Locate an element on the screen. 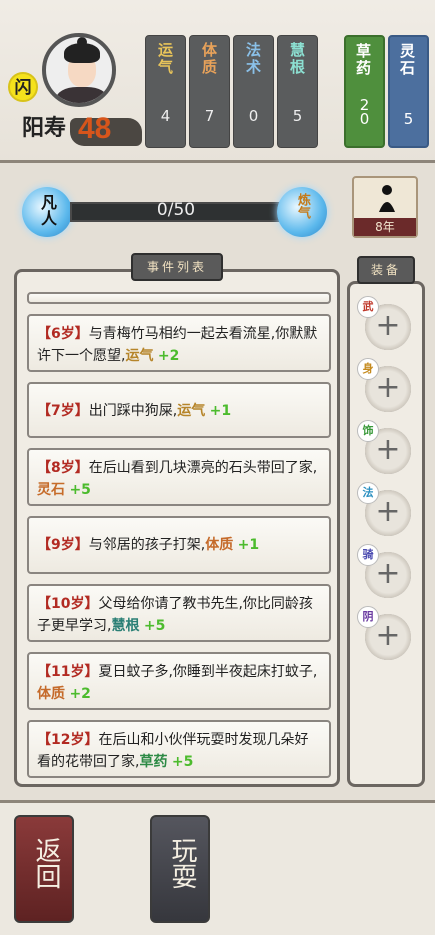  stat-luck: 运气 4 is located at coordinates (165, 91).